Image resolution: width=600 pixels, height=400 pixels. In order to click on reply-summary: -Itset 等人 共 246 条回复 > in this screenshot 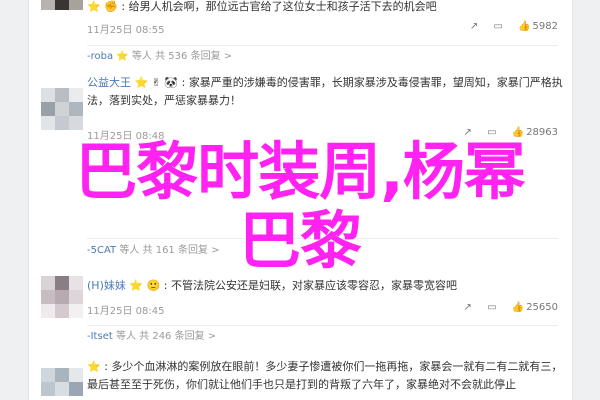, I will do `click(325, 337)`.